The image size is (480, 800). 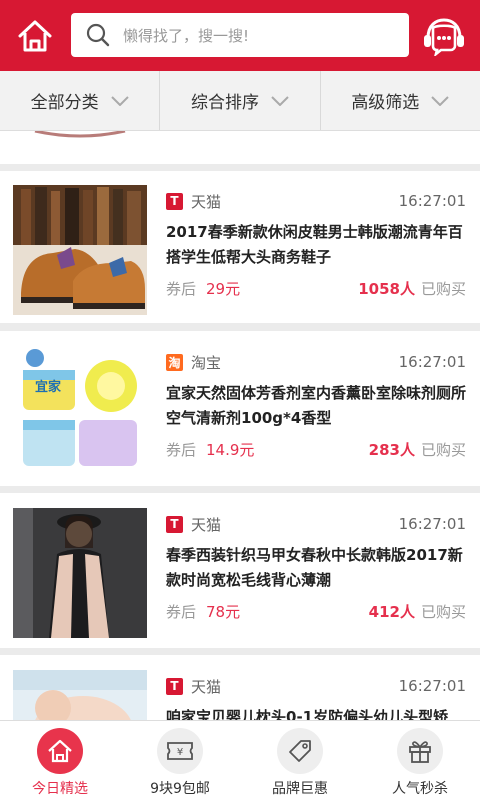 I want to click on product-image-partial, so click(x=80, y=134).